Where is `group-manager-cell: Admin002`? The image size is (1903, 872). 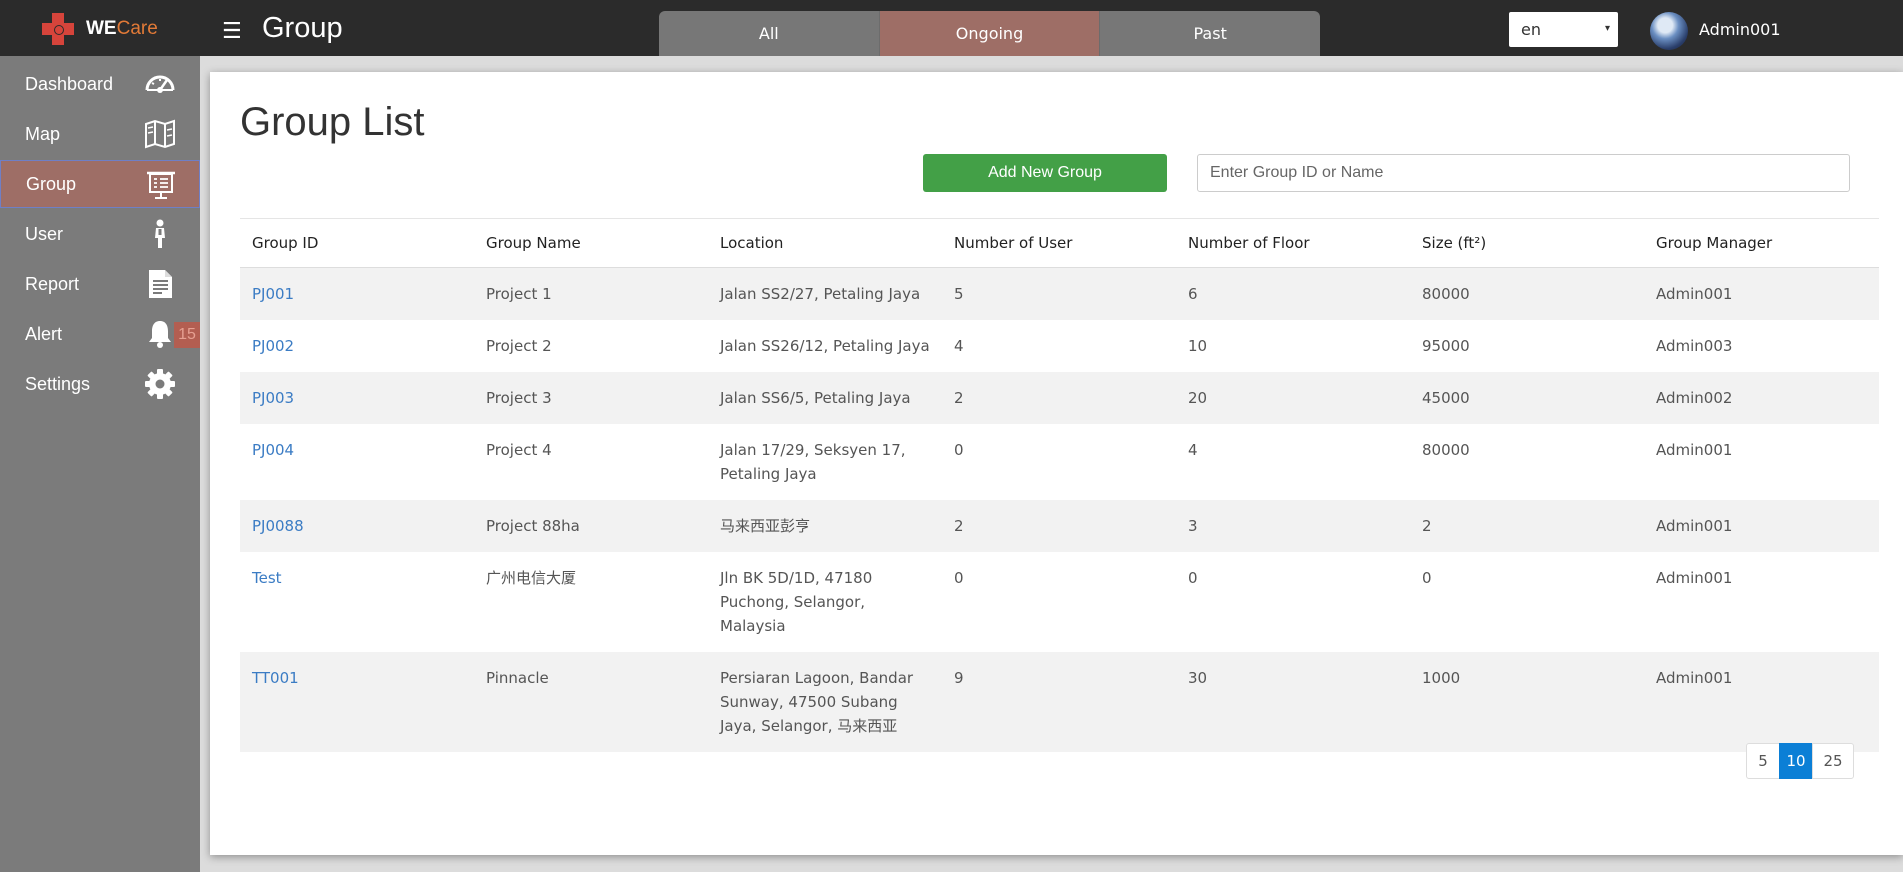
group-manager-cell: Admin002 is located at coordinates (1761, 398).